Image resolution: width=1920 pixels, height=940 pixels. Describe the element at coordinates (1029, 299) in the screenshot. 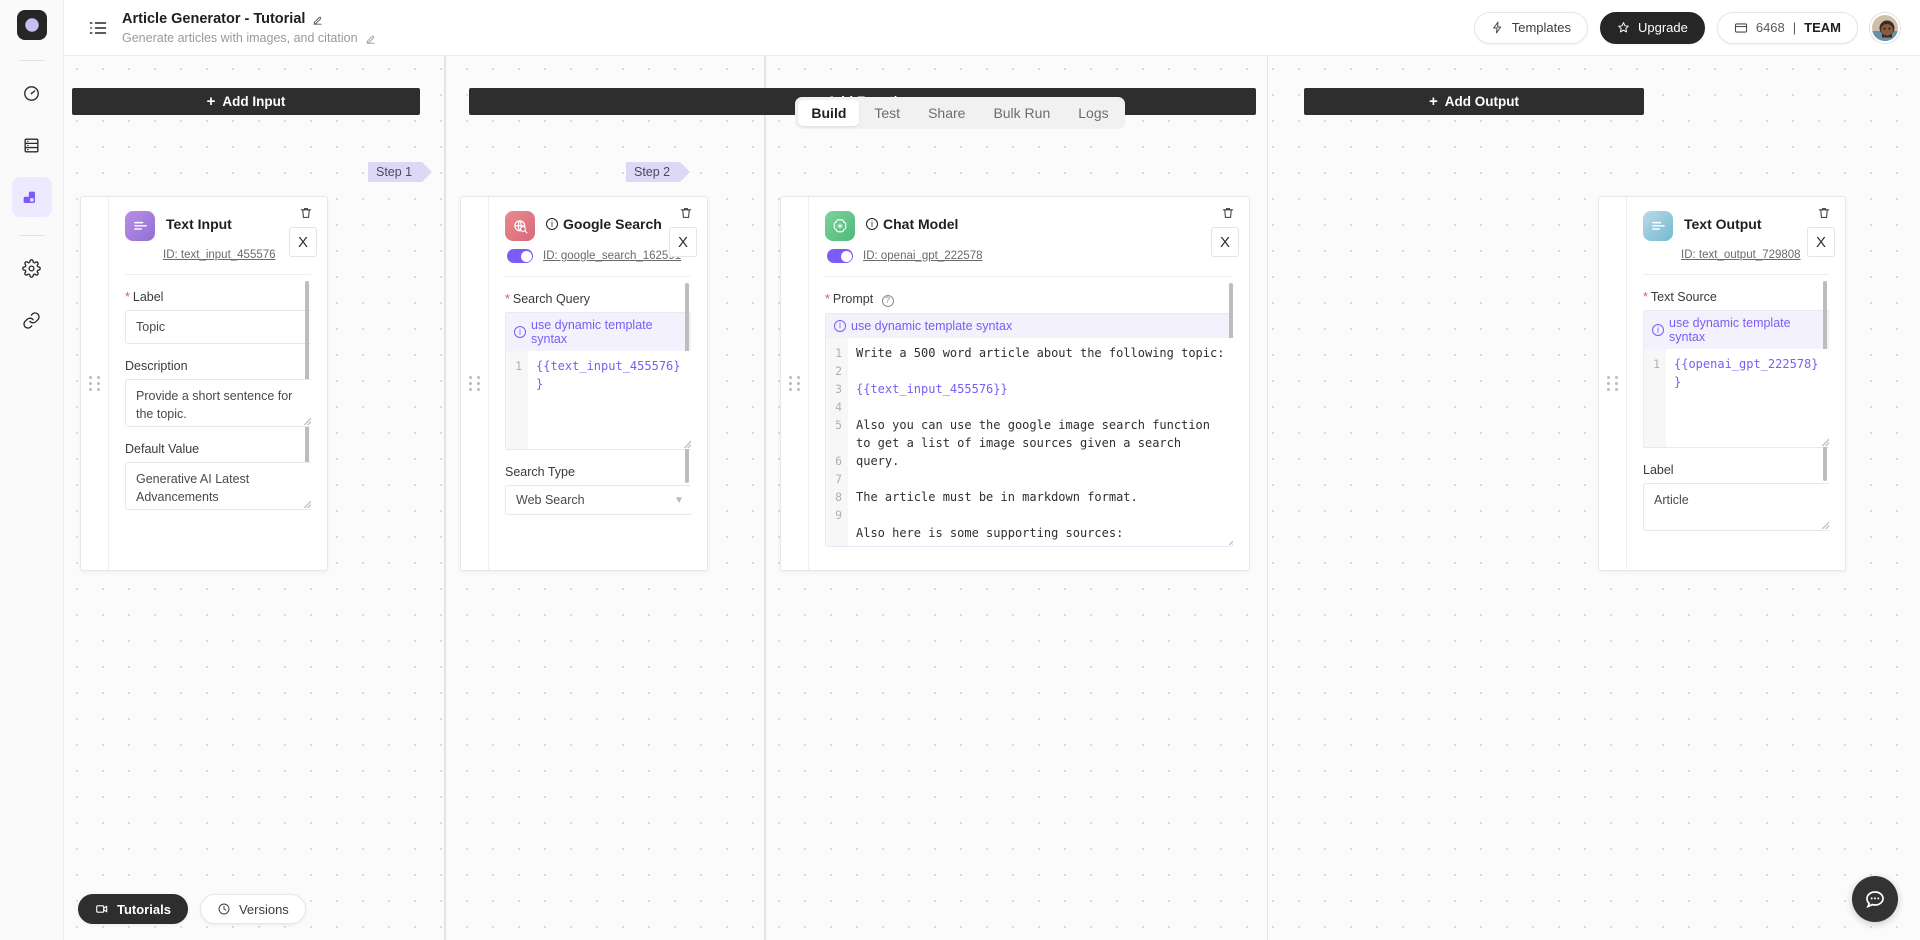

I see `field-prompt-caption: * Prompt ?` at that location.